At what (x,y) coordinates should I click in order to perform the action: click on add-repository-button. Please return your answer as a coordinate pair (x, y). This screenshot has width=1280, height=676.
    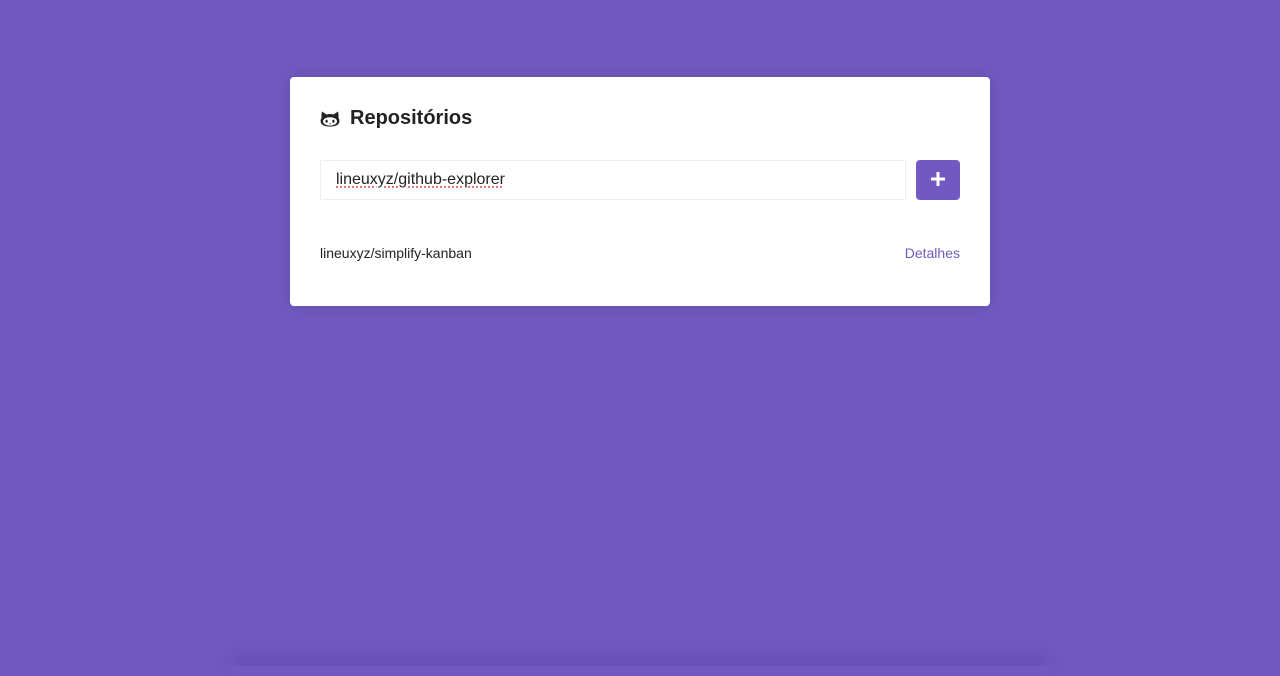
    Looking at the image, I should click on (938, 180).